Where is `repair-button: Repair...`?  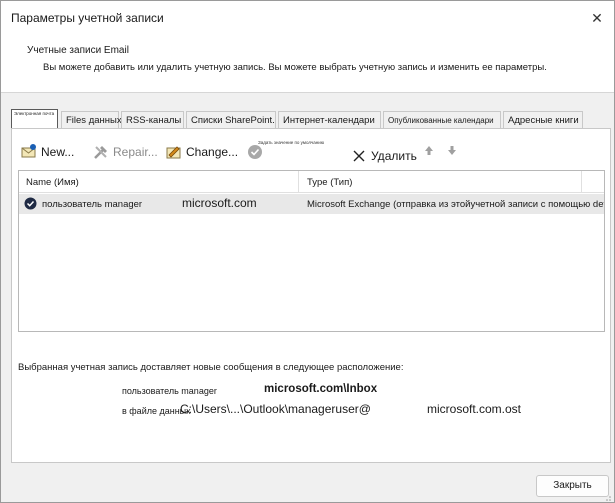 repair-button: Repair... is located at coordinates (125, 152).